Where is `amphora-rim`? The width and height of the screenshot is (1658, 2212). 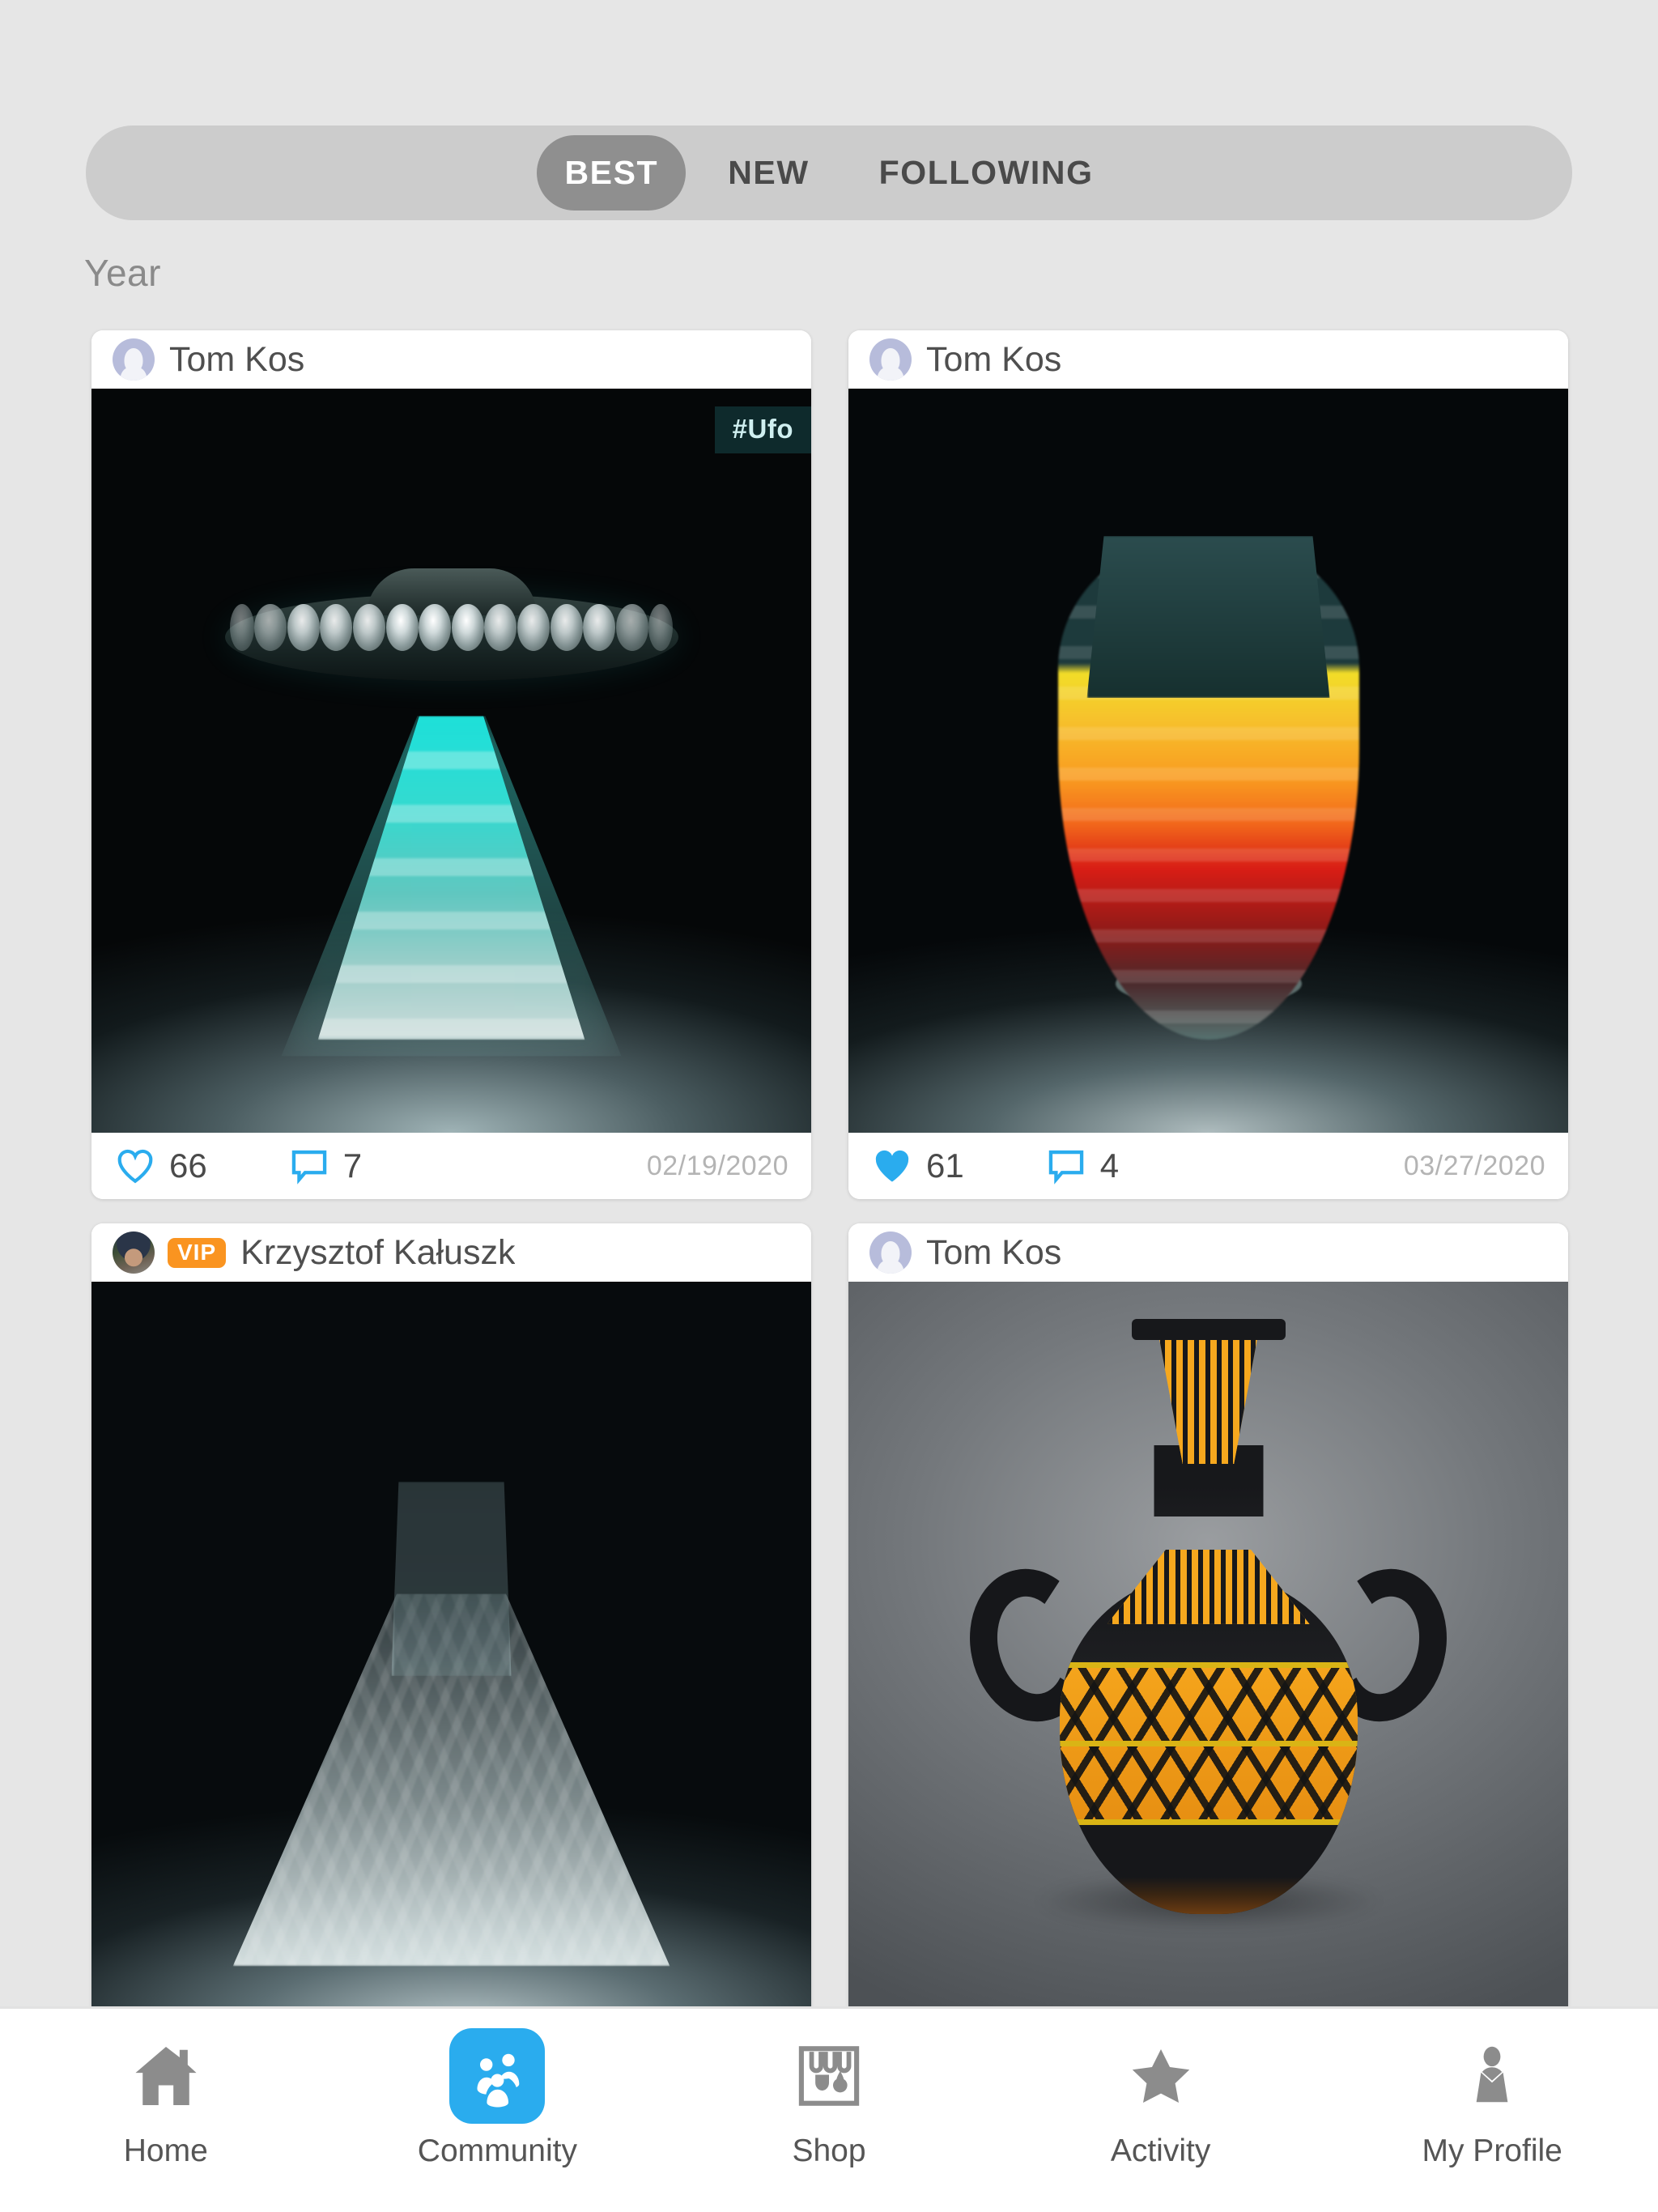 amphora-rim is located at coordinates (1208, 1329).